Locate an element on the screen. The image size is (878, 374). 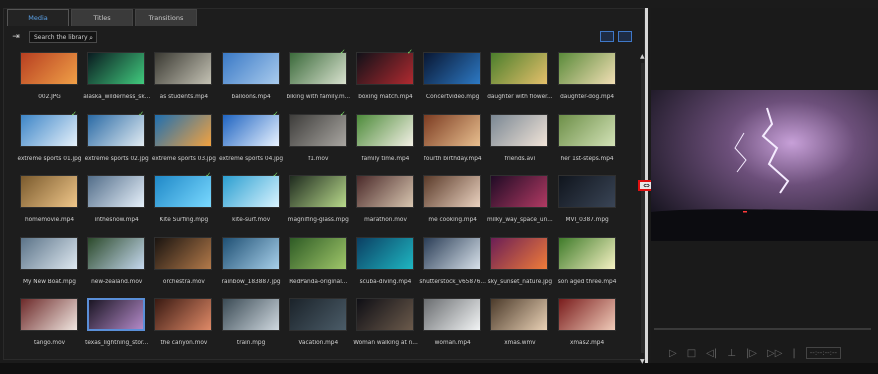
media-tile: ✓ extreme sports 01.jpg is located at coordinates (49, 140).